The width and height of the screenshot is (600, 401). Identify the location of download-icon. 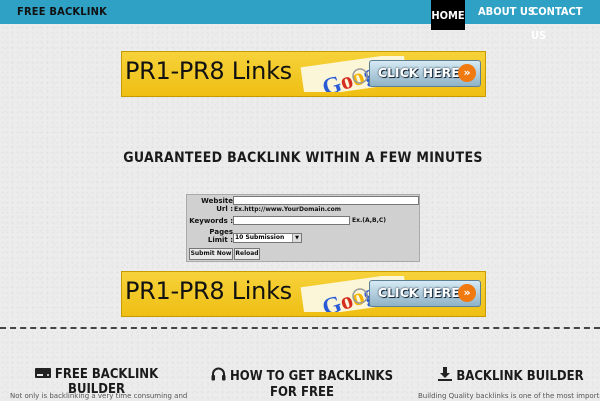
(445, 374).